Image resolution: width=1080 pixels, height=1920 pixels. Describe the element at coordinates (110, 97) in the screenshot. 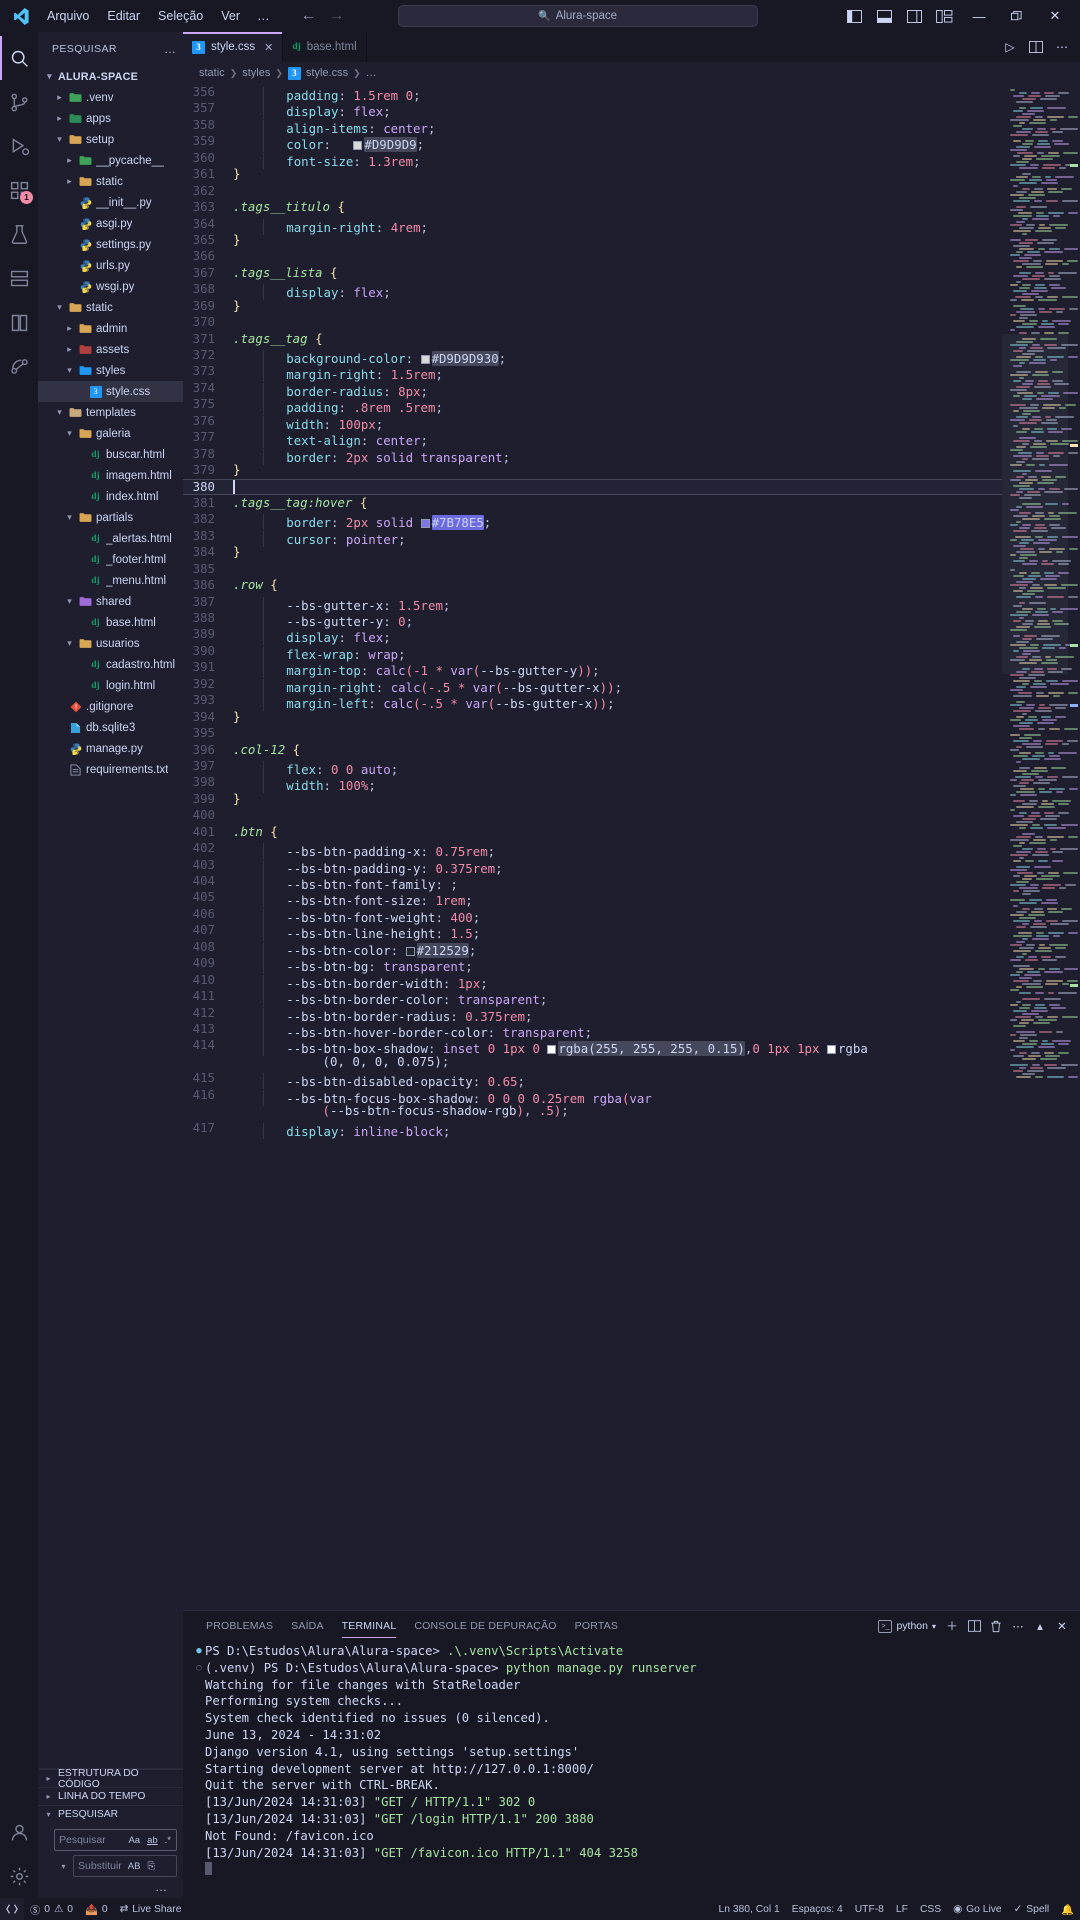

I see `tree-item-venv: ▸ .venv` at that location.